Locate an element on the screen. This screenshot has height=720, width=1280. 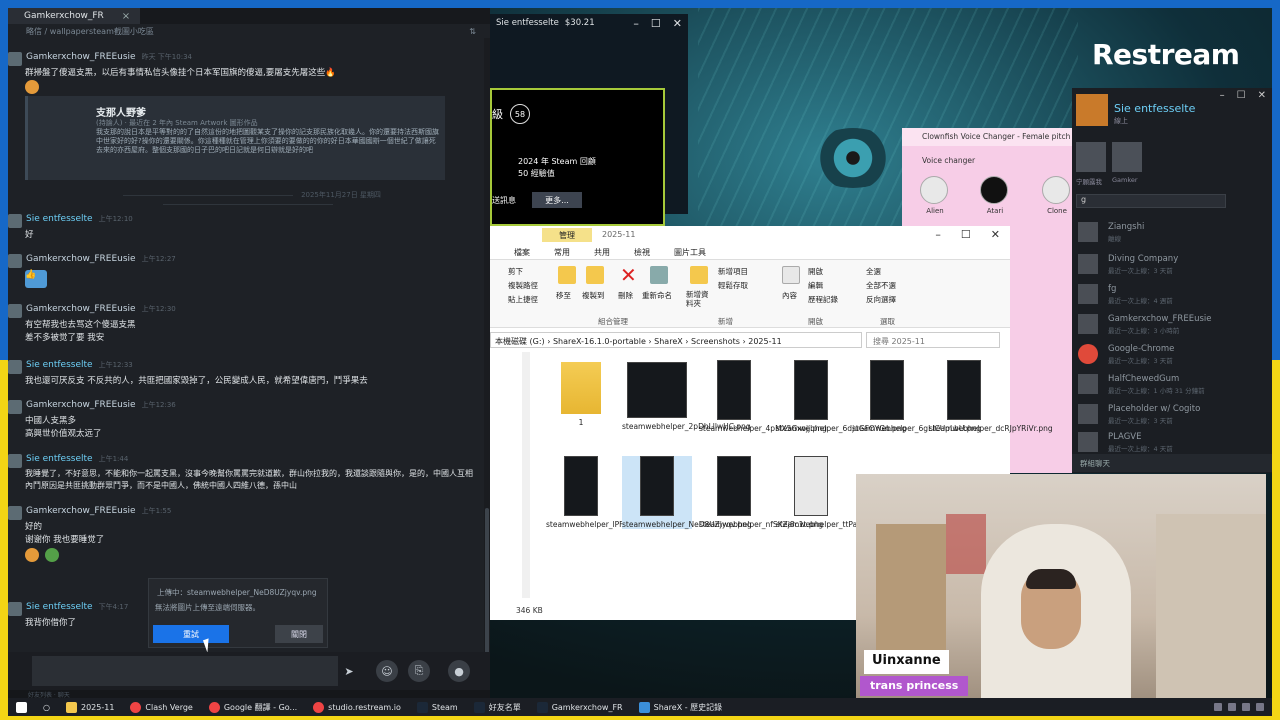
tab-manage: 管理 is located at coordinates (567, 235).